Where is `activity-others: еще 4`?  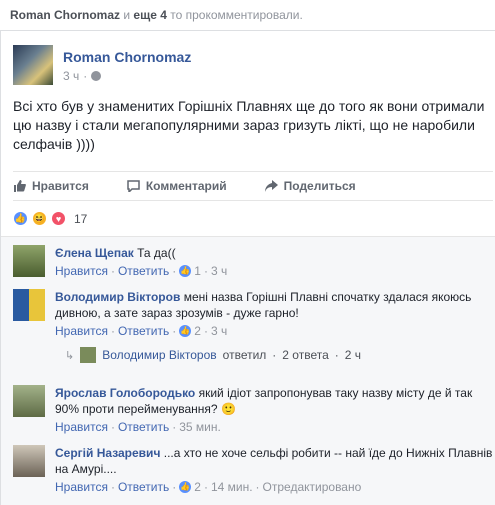 activity-others: еще 4 is located at coordinates (149, 15).